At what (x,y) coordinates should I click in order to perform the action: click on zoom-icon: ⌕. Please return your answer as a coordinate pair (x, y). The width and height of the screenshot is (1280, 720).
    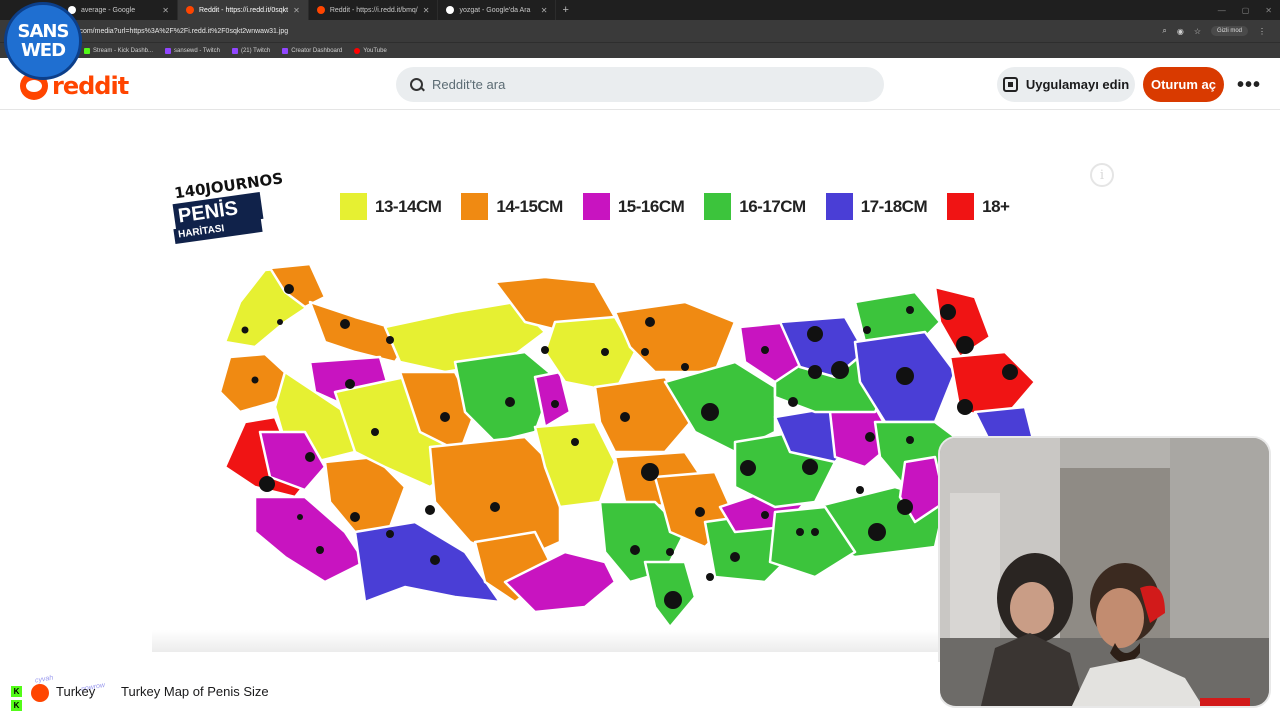
    Looking at the image, I should click on (1164, 31).